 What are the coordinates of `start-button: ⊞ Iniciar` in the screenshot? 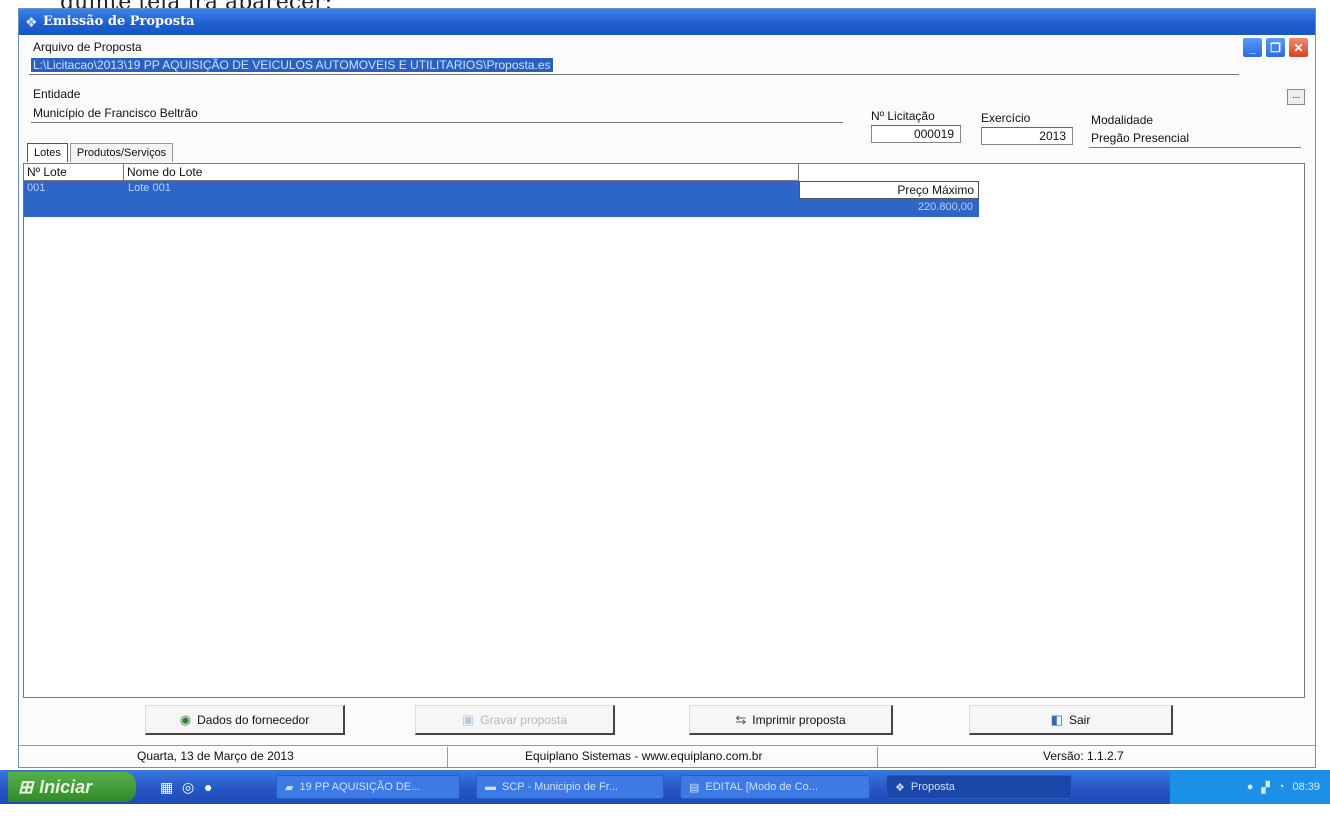 It's located at (72, 787).